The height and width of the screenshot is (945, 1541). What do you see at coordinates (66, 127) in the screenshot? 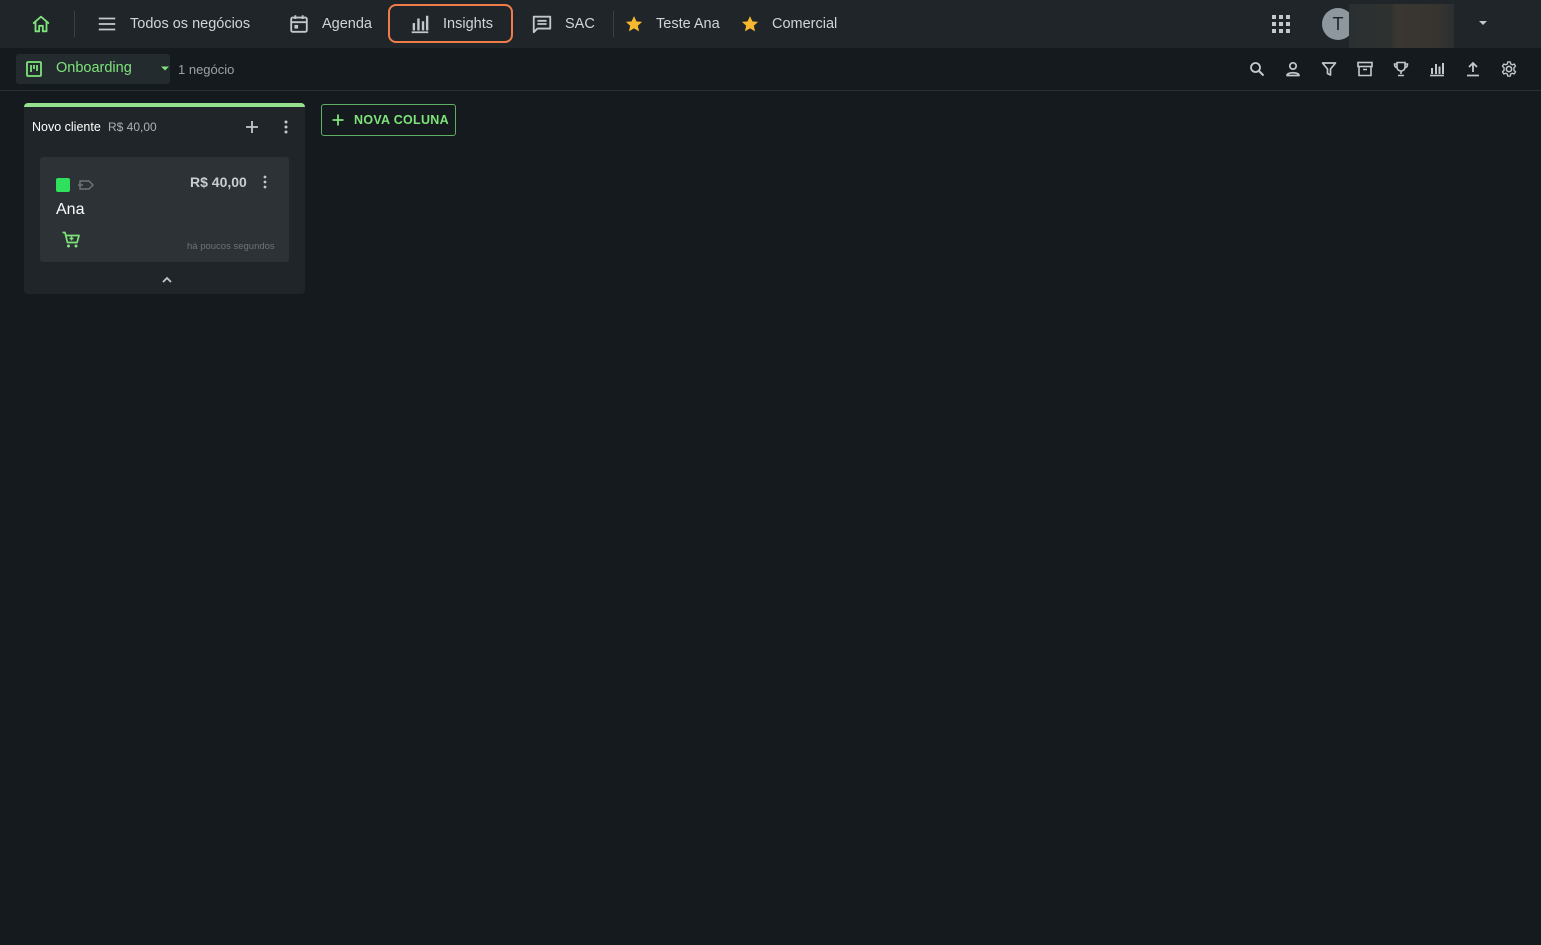
I see `column-title: Novo cliente` at bounding box center [66, 127].